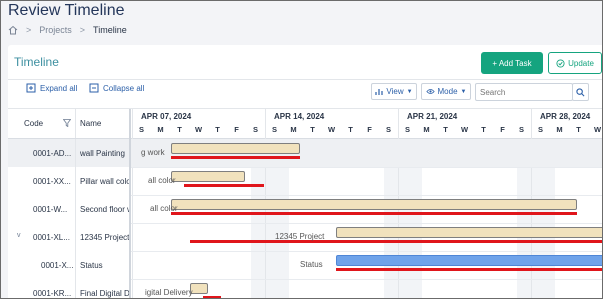 The width and height of the screenshot is (603, 299). Describe the element at coordinates (512, 63) in the screenshot. I see `add-task-button: + Add Task` at that location.